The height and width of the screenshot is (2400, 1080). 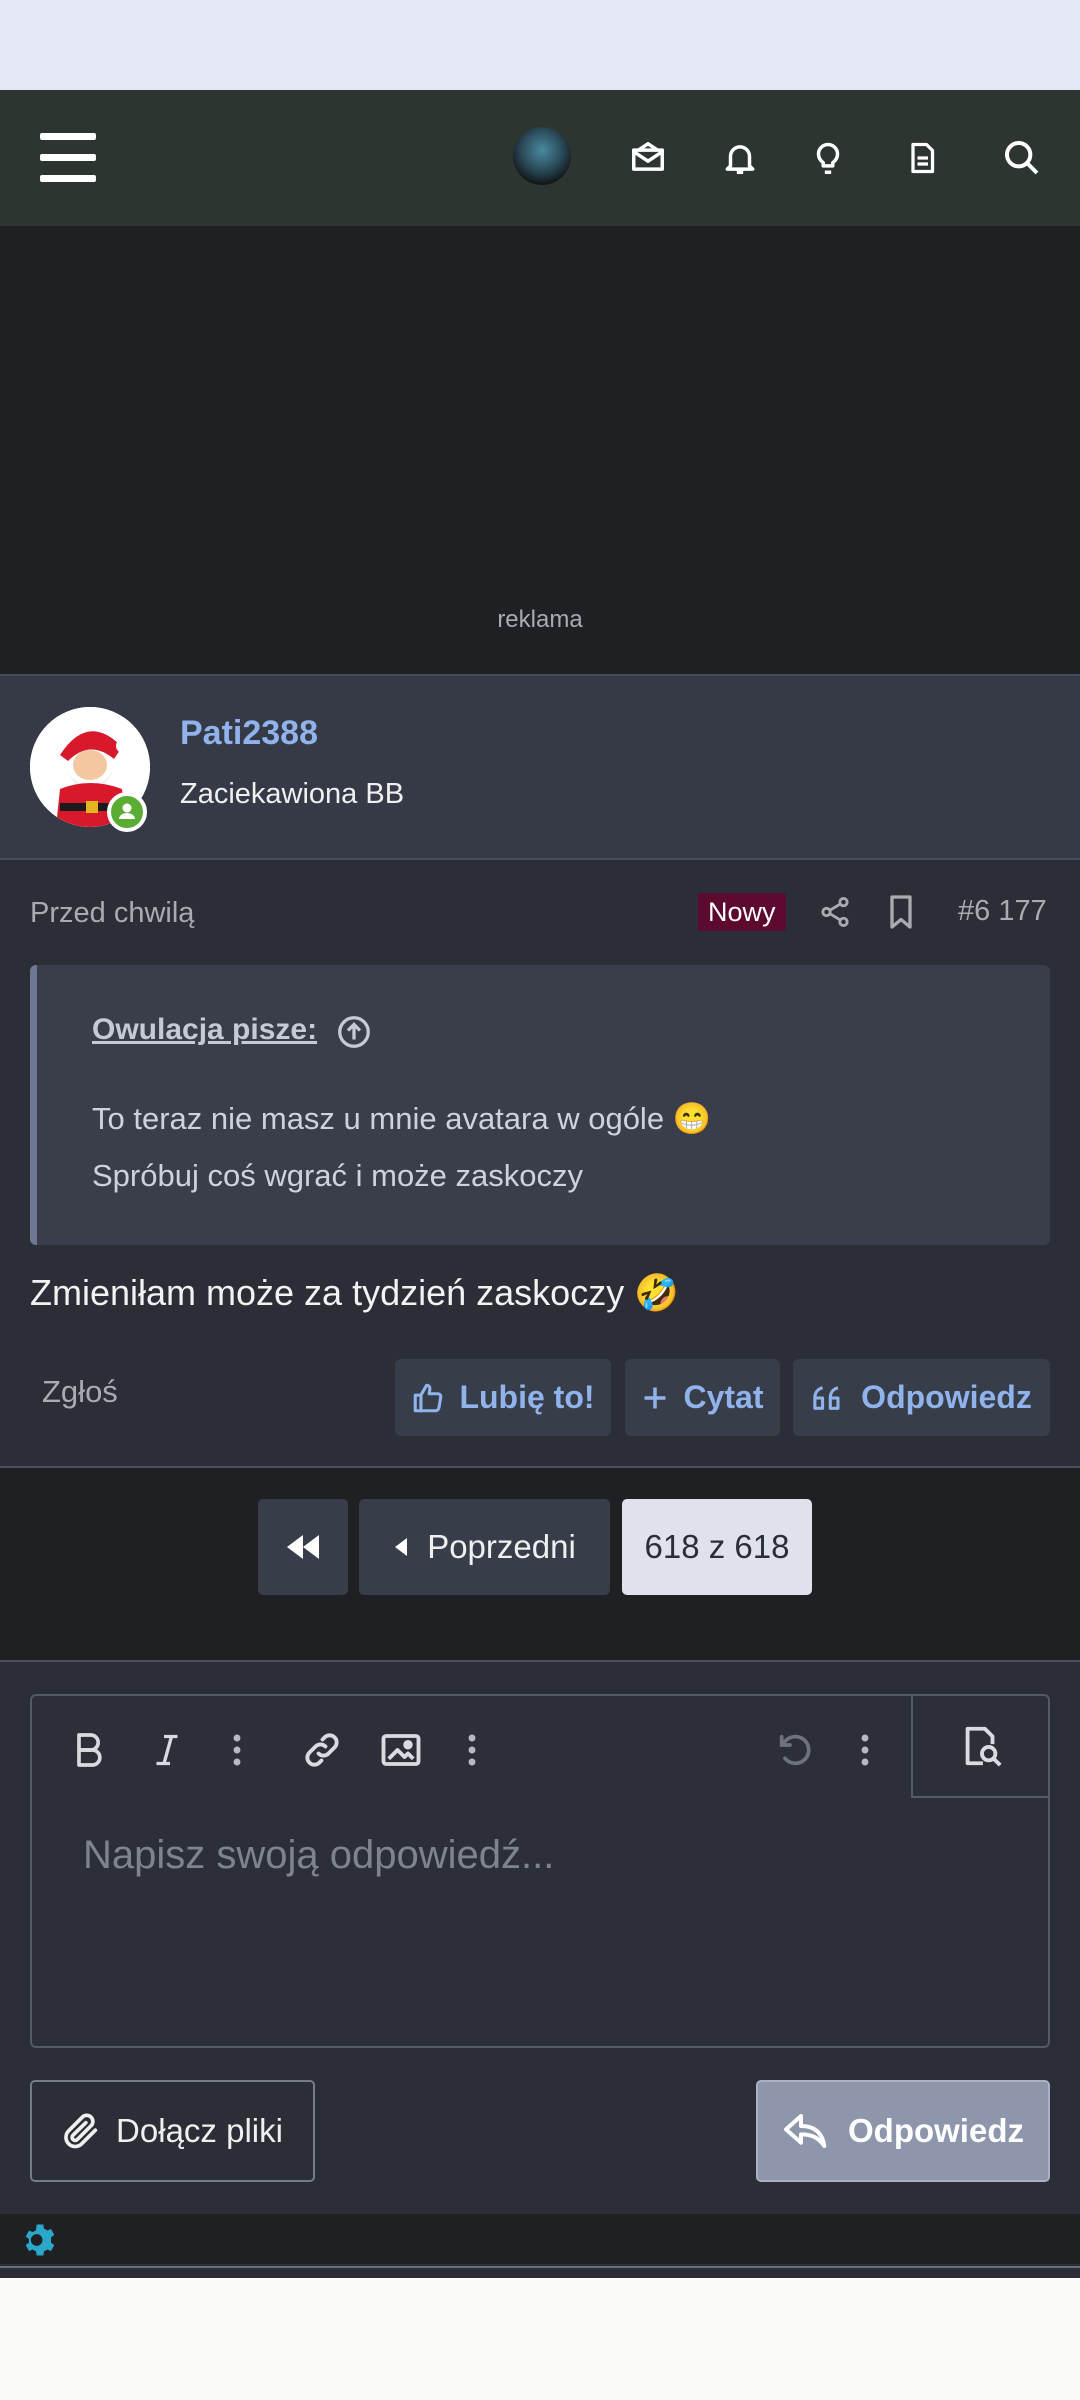 What do you see at coordinates (922, 158) in the screenshot?
I see `document-icon` at bounding box center [922, 158].